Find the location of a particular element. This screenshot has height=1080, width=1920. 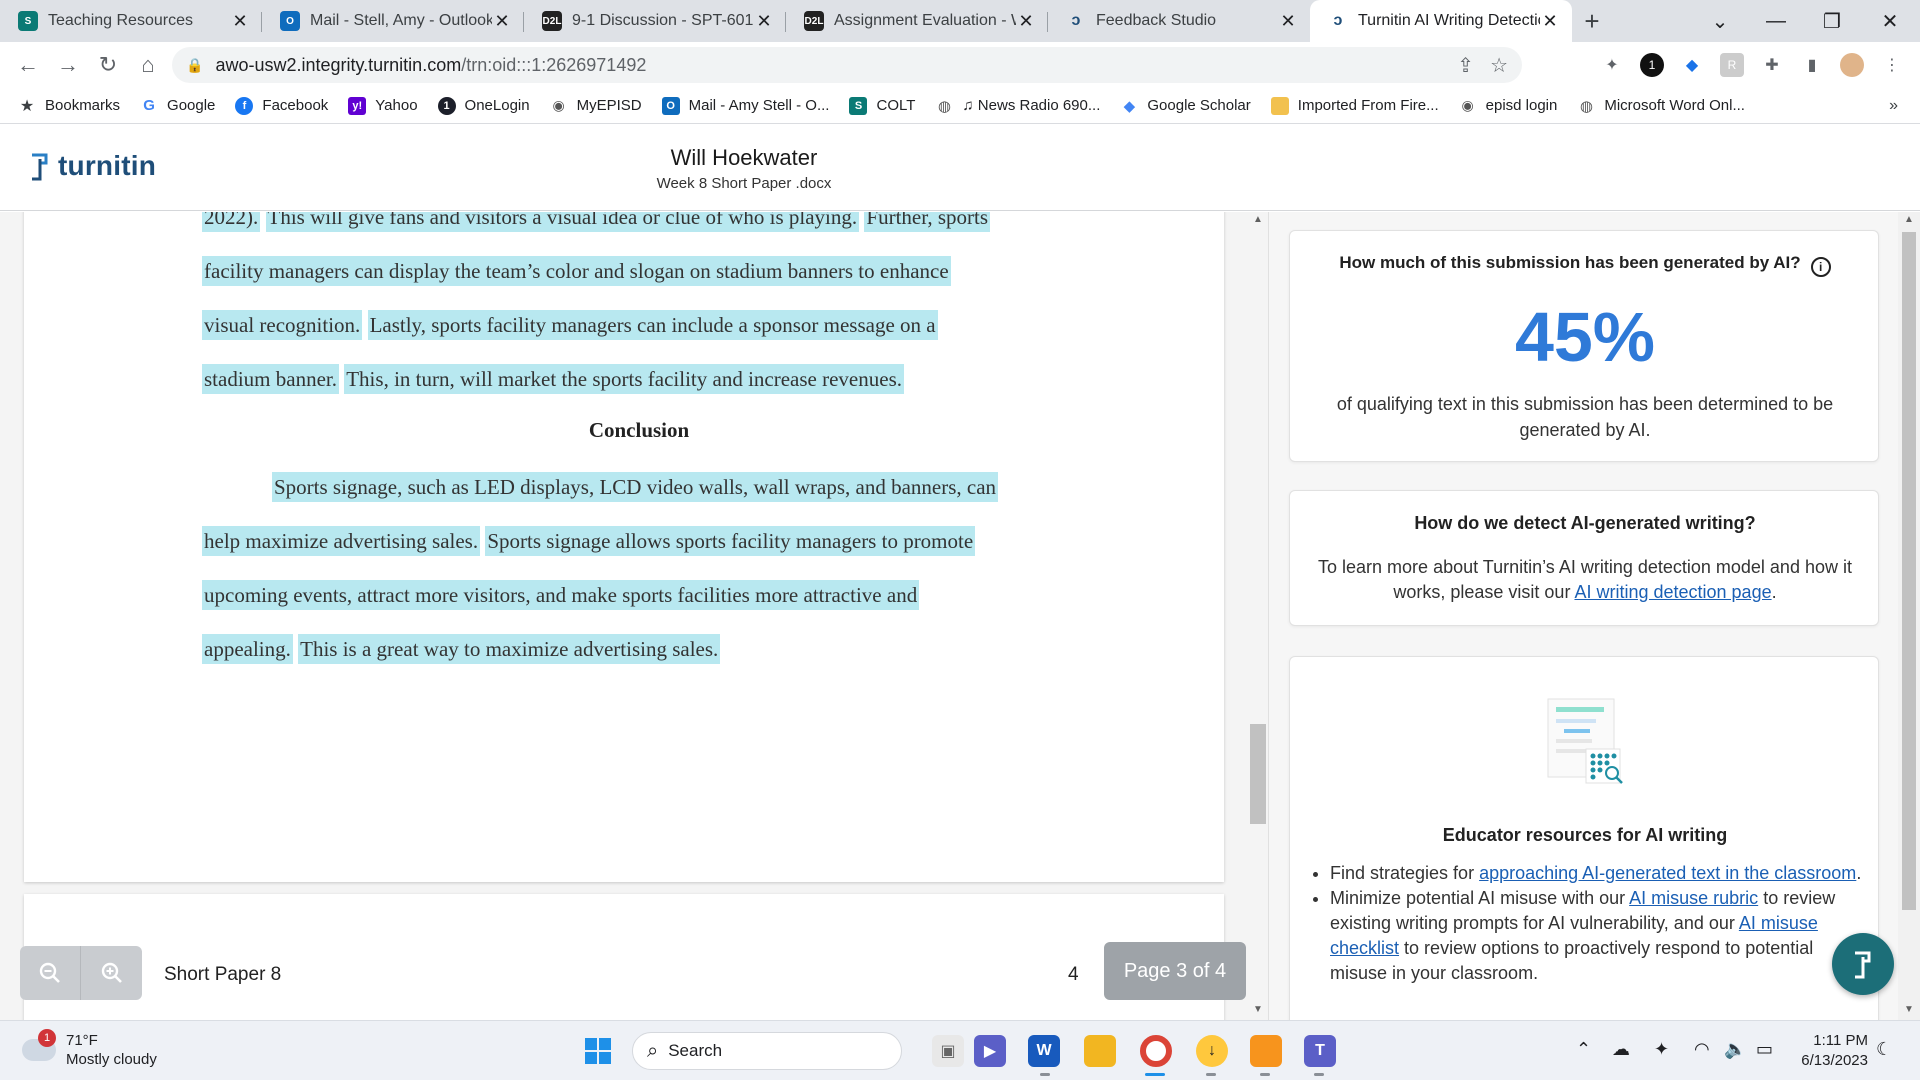

more-bookmarks-icon: » is located at coordinates (1893, 106).